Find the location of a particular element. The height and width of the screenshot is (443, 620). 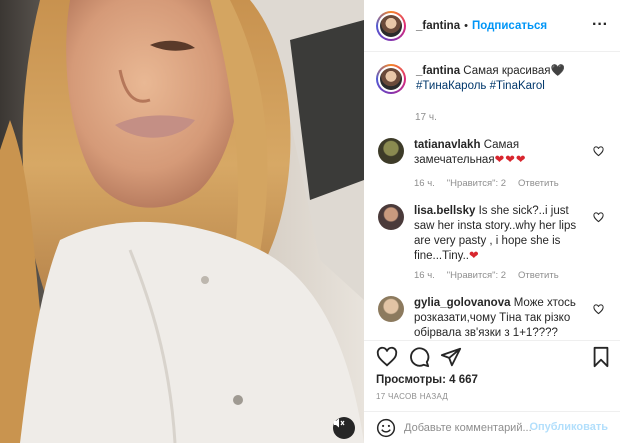

bookmark-icon is located at coordinates (601, 357).